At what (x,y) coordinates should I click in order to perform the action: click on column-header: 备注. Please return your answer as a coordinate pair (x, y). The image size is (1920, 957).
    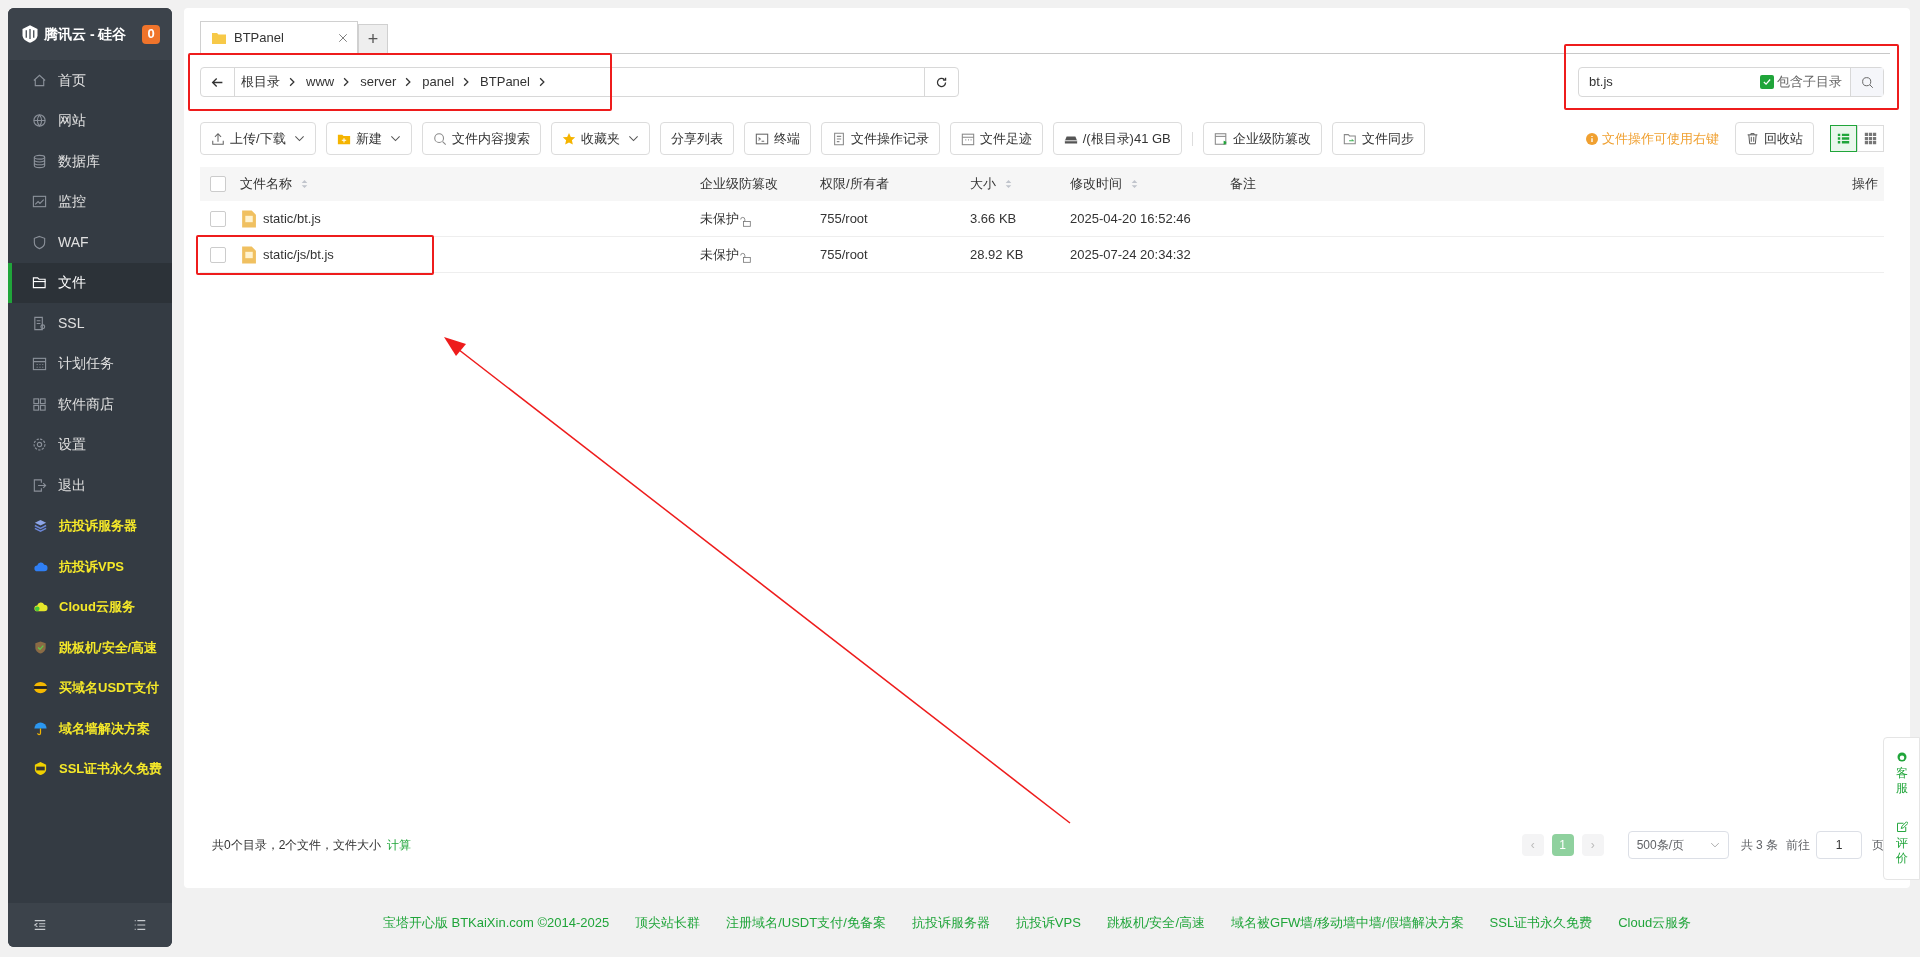
    Looking at the image, I should click on (1243, 184).